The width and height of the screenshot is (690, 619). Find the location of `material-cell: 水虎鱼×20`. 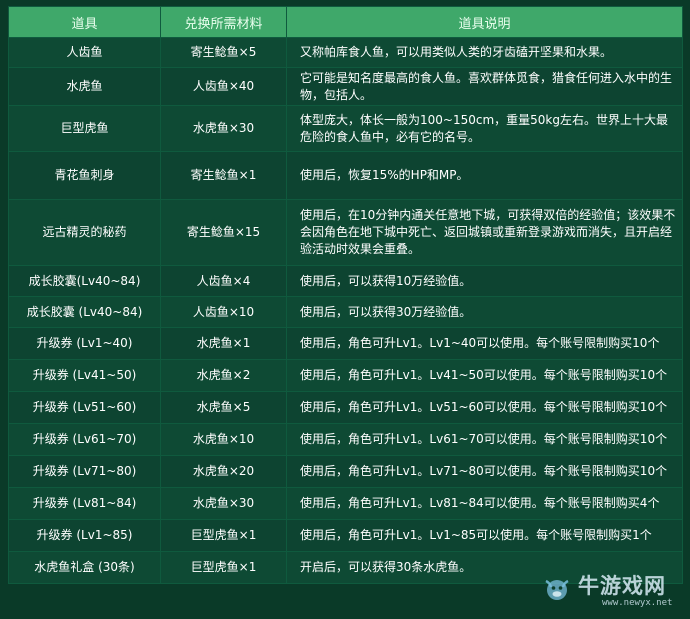

material-cell: 水虎鱼×20 is located at coordinates (223, 471).